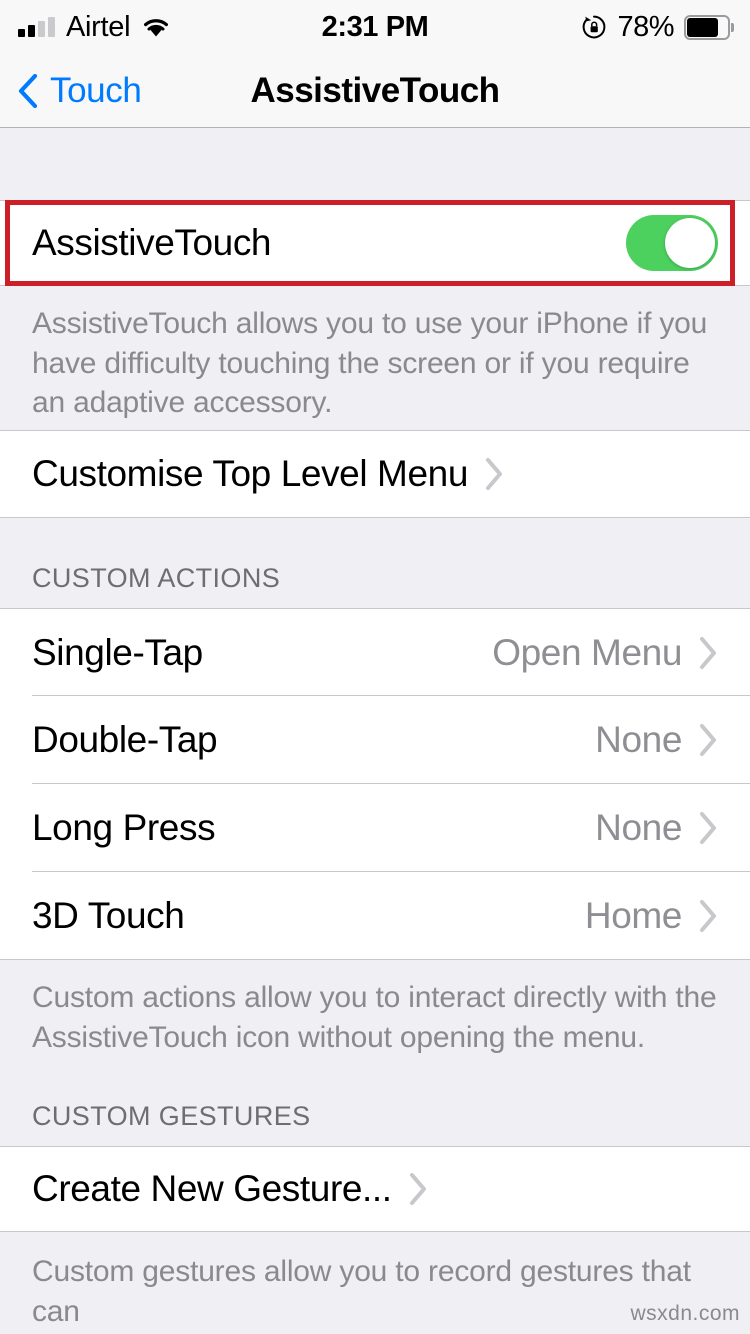 The height and width of the screenshot is (1334, 750). I want to click on row-value: Home, so click(633, 915).